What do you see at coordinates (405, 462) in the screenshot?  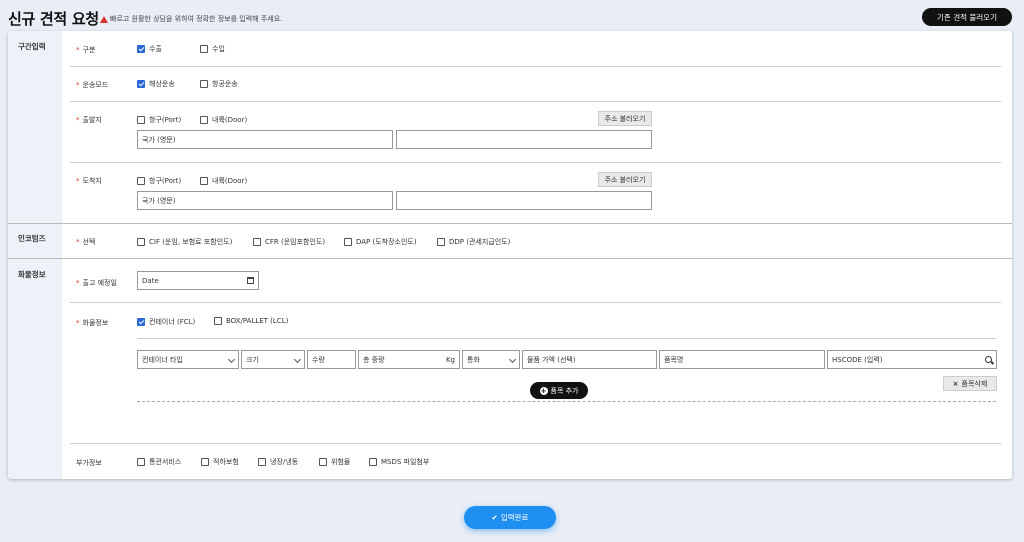 I see `extra-option-label: MSDS 파일첨부` at bounding box center [405, 462].